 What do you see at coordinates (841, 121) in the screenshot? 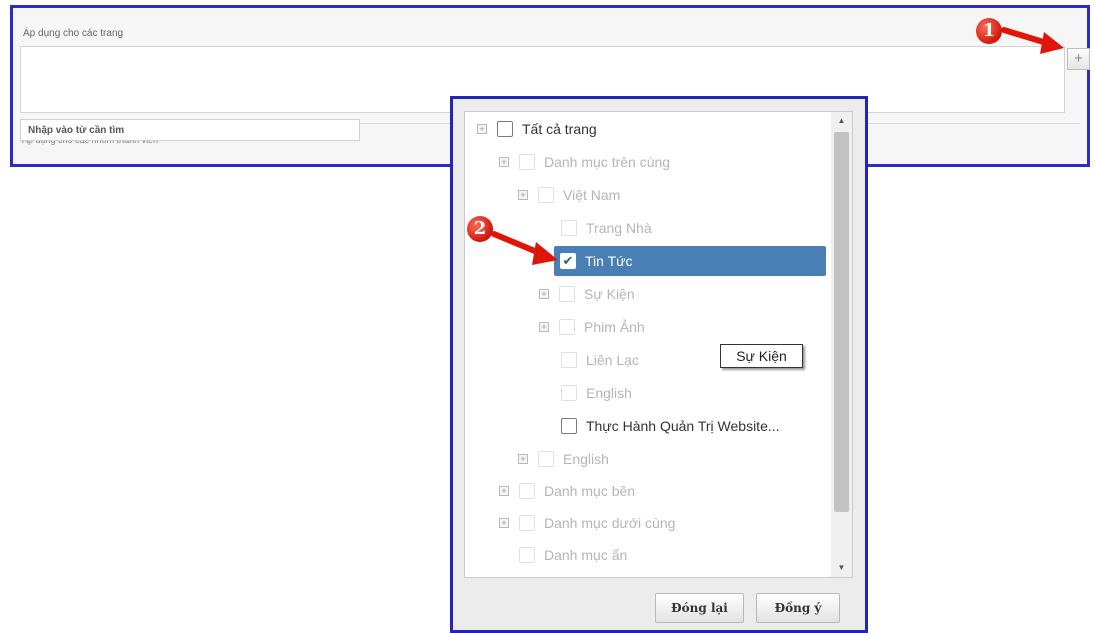
I see `scroll-up-icon: ▲` at bounding box center [841, 121].